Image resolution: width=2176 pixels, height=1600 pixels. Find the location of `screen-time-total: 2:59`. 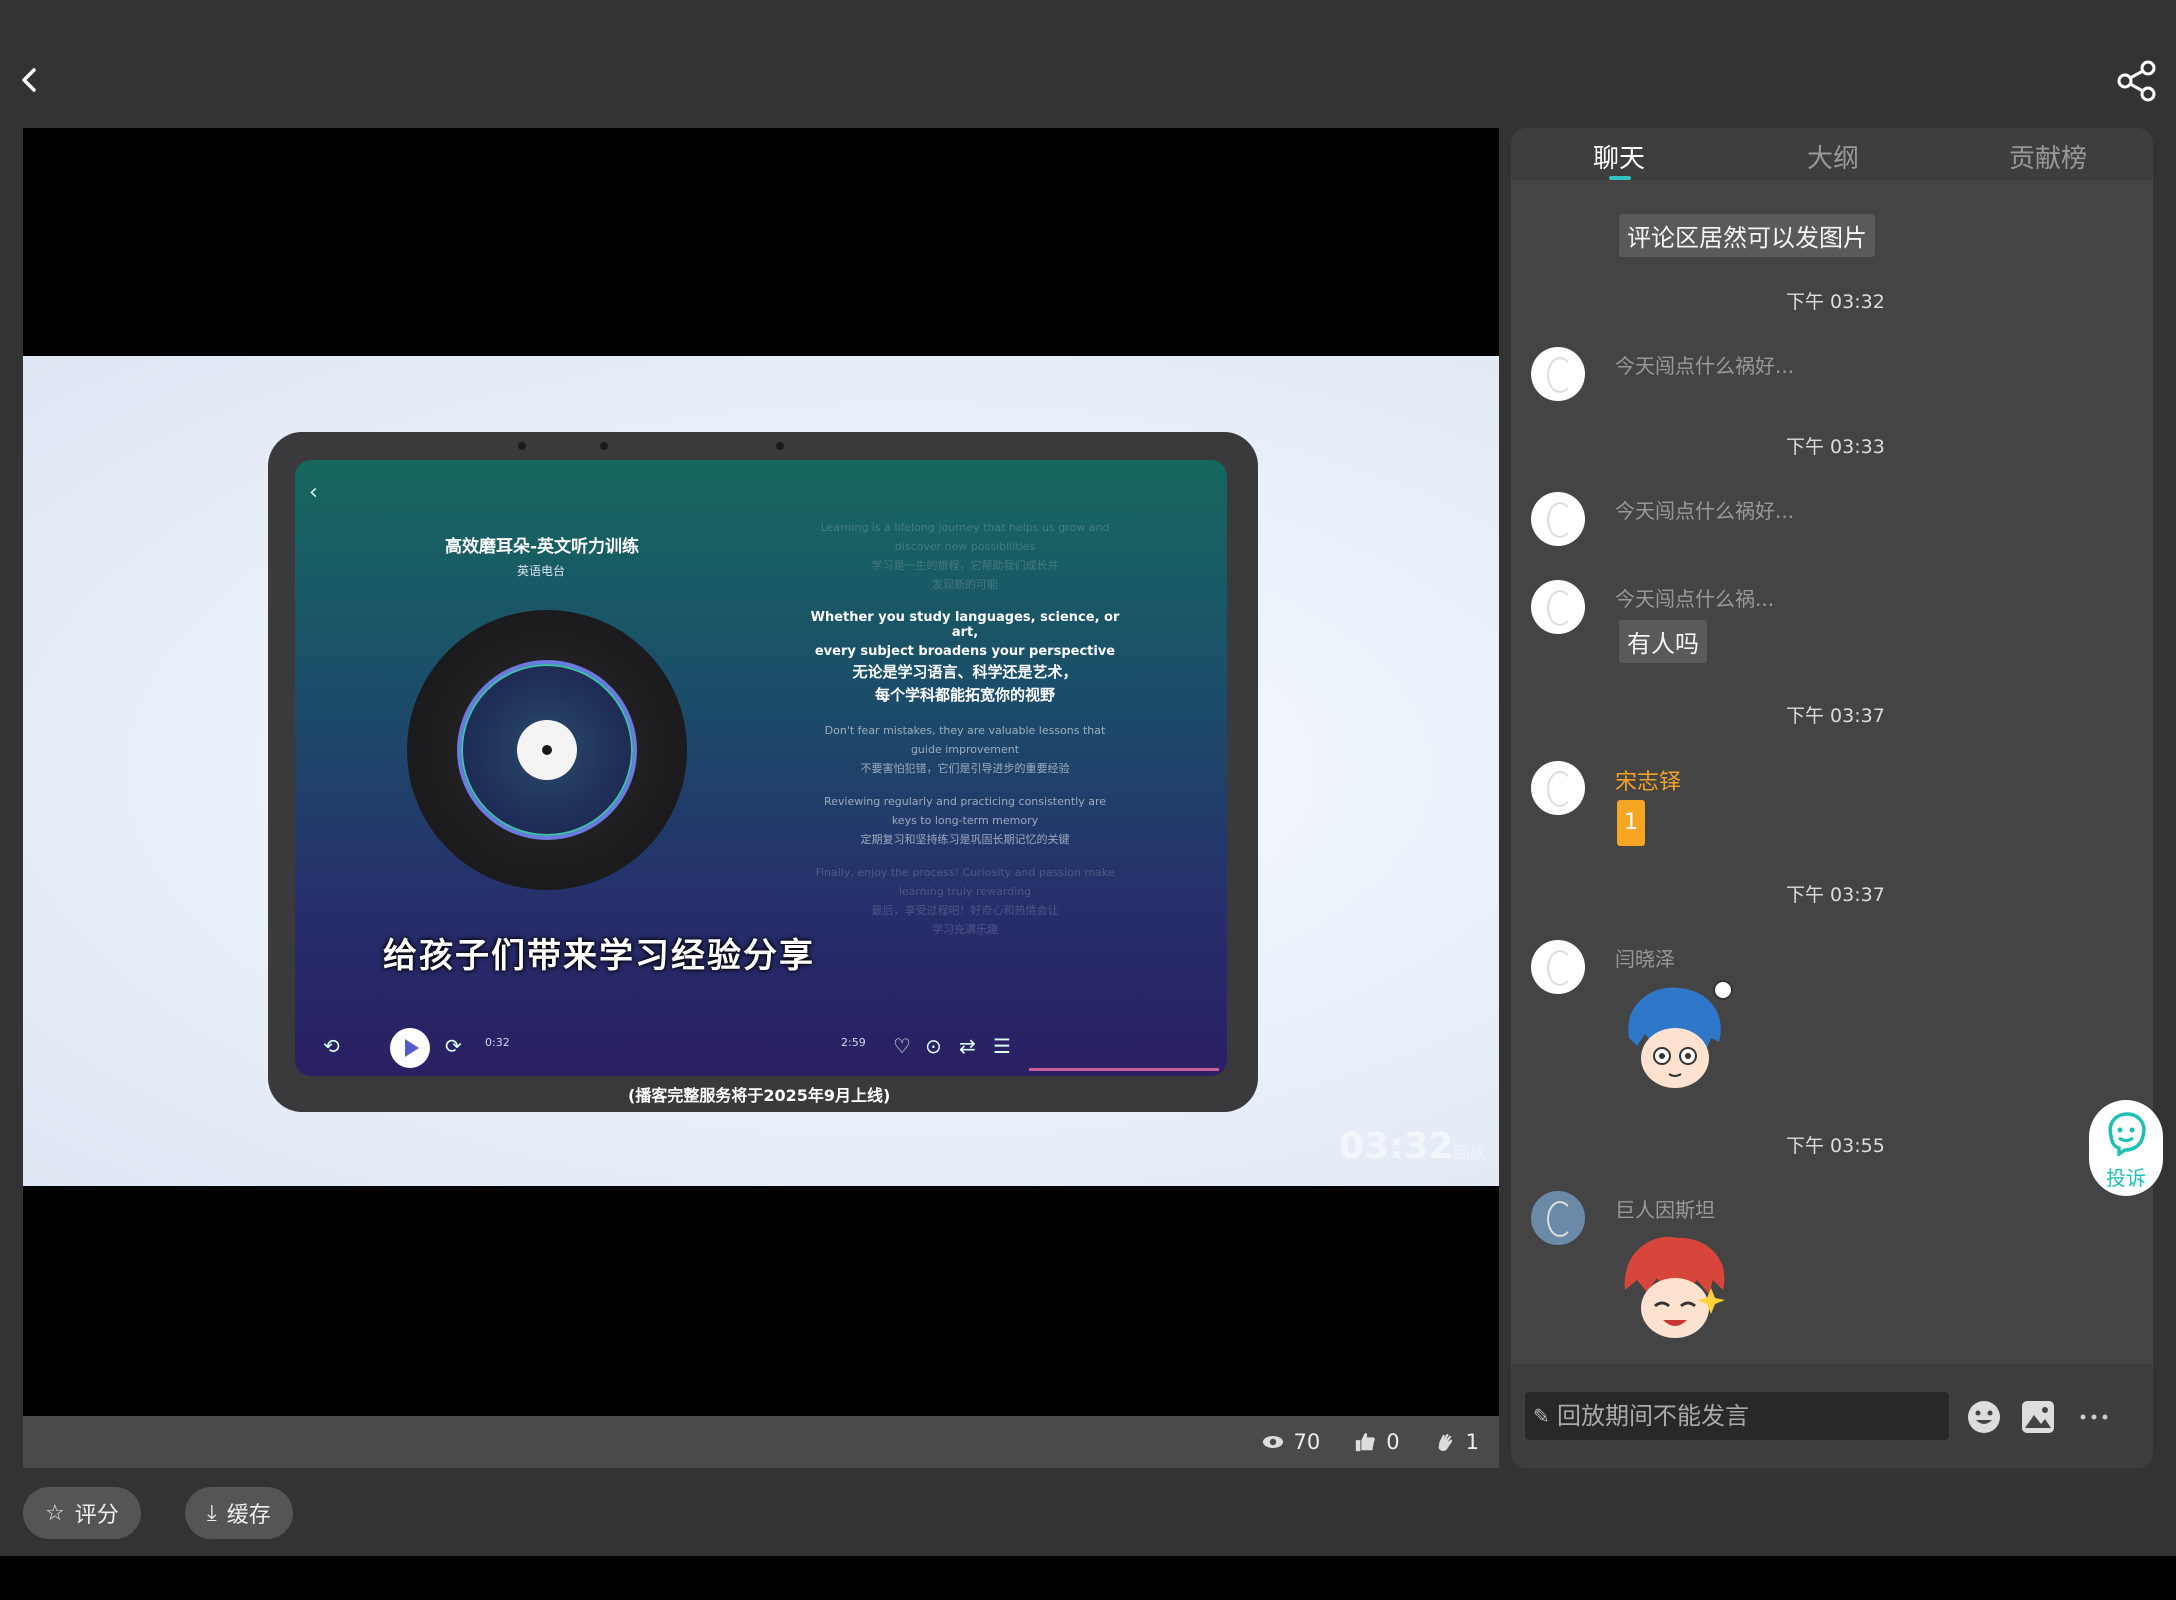

screen-time-total: 2:59 is located at coordinates (853, 1042).